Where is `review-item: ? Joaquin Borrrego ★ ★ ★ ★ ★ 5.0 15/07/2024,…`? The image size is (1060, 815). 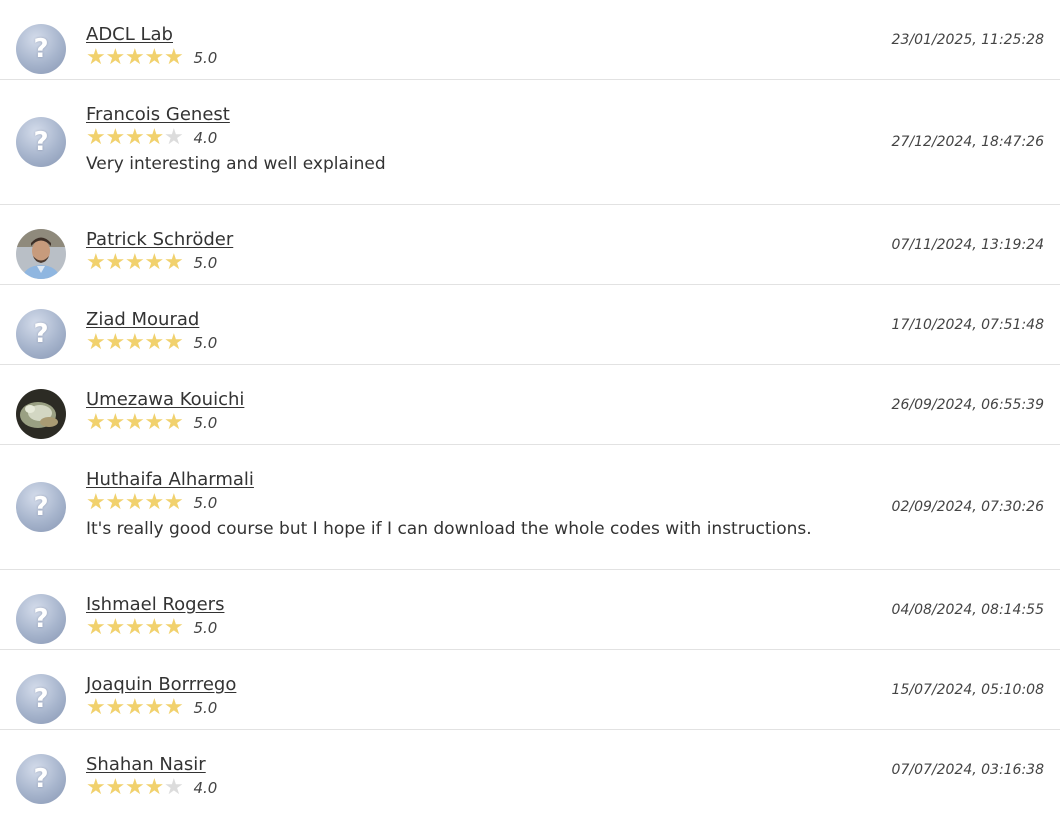
review-item: ? Joaquin Borrrego ★ ★ ★ ★ ★ 5.0 15/07/2024,… is located at coordinates (530, 690).